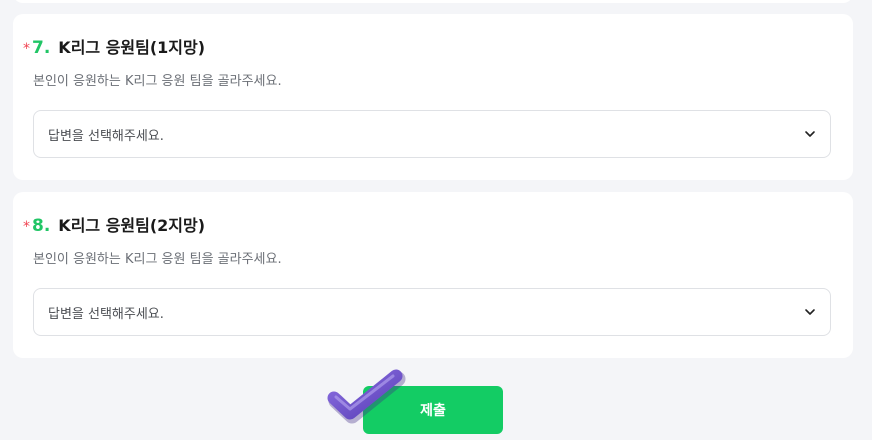 This screenshot has width=872, height=440. What do you see at coordinates (433, 1) in the screenshot?
I see `previous-question-card` at bounding box center [433, 1].